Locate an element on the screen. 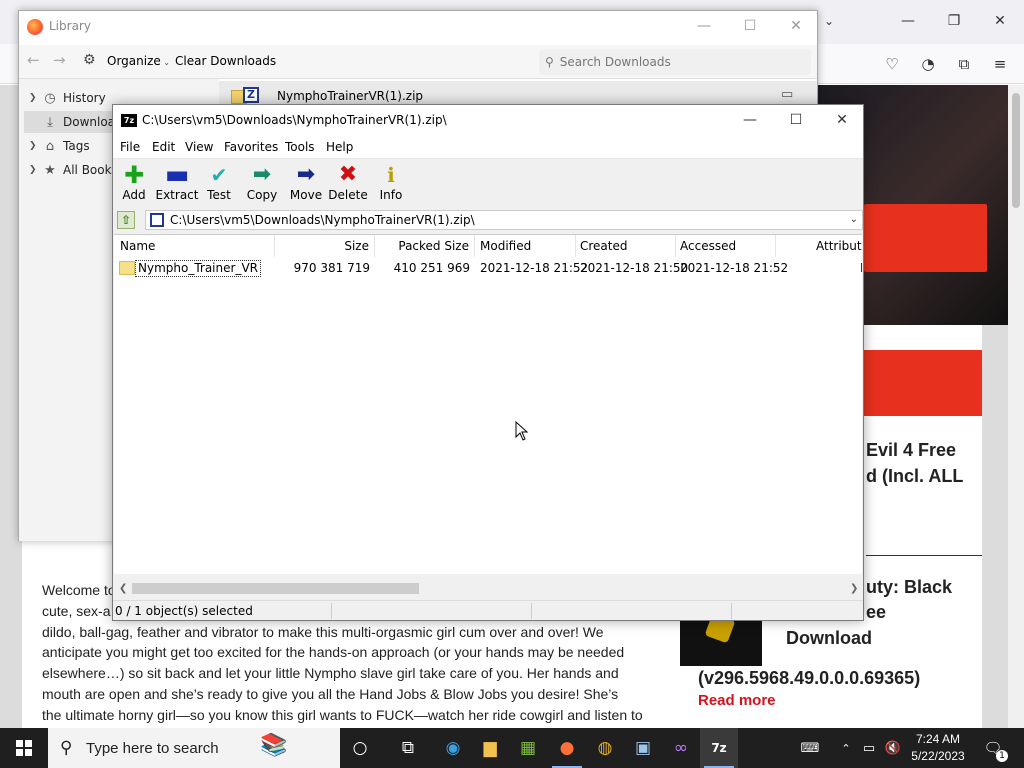 This screenshot has width=1024, height=768. sidebar-item-history: ❯ ◷ History is located at coordinates (67, 98).